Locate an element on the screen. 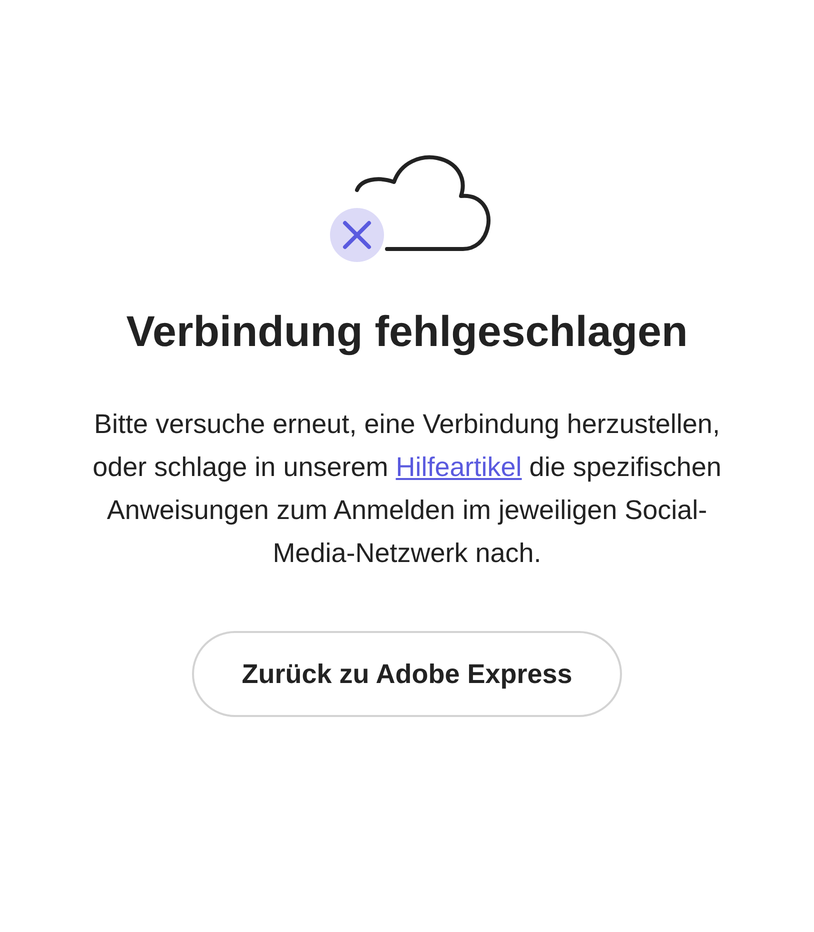  back-button: Zurück zu Adobe Express is located at coordinates (407, 674).